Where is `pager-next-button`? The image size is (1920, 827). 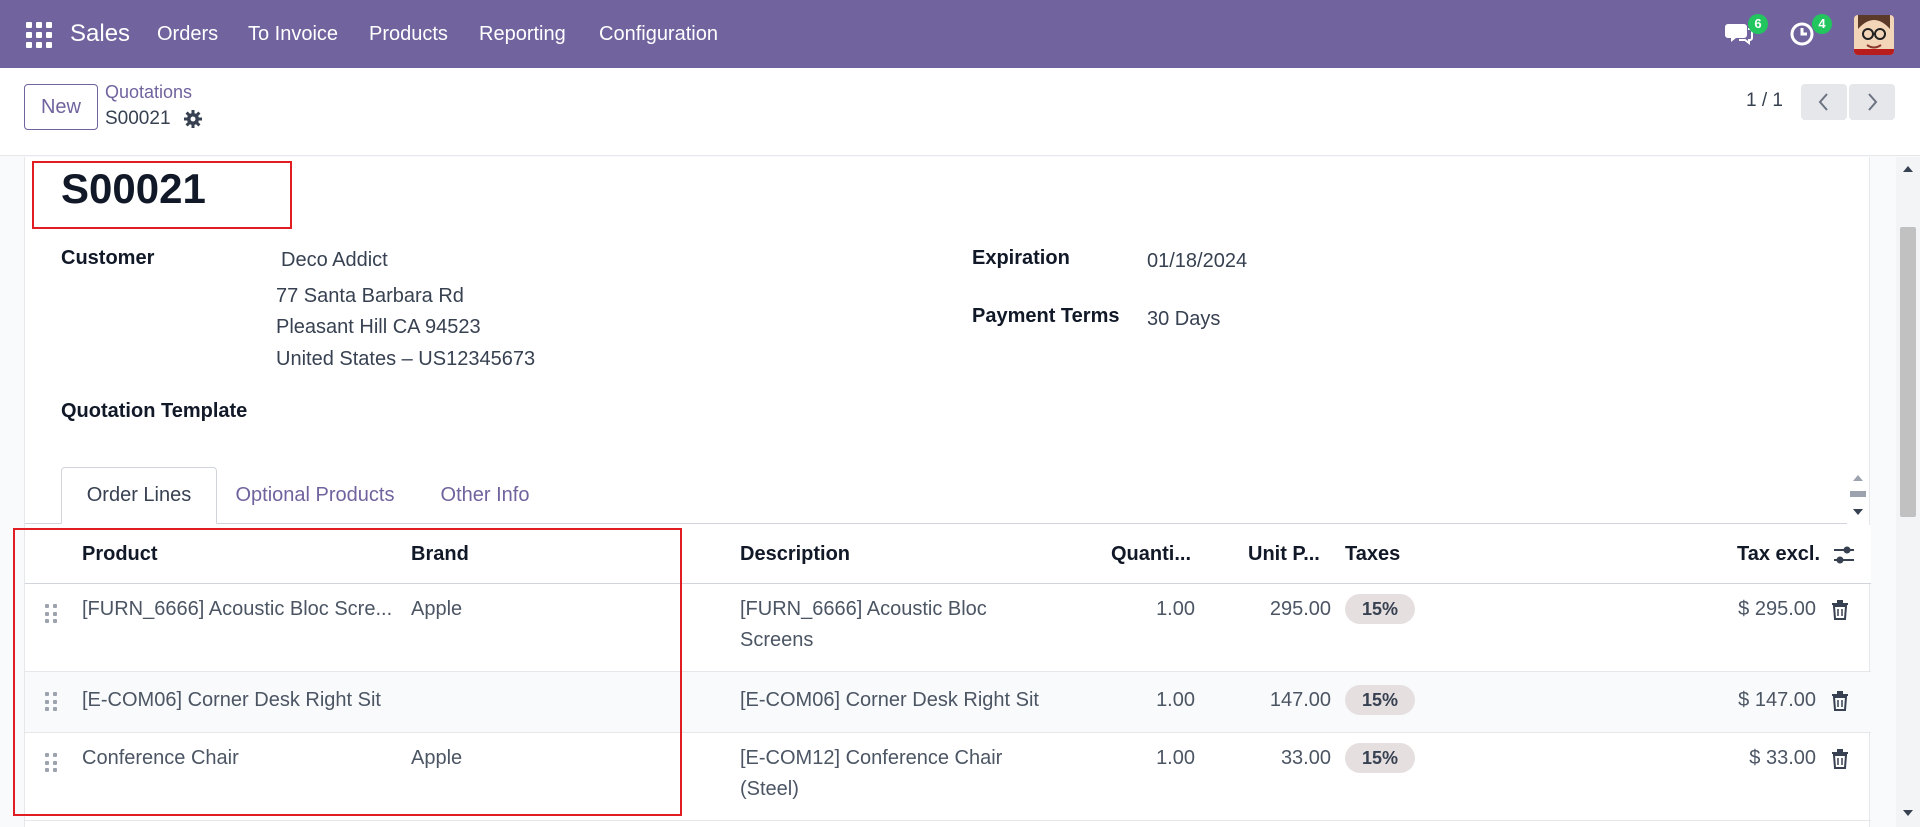 pager-next-button is located at coordinates (1872, 102).